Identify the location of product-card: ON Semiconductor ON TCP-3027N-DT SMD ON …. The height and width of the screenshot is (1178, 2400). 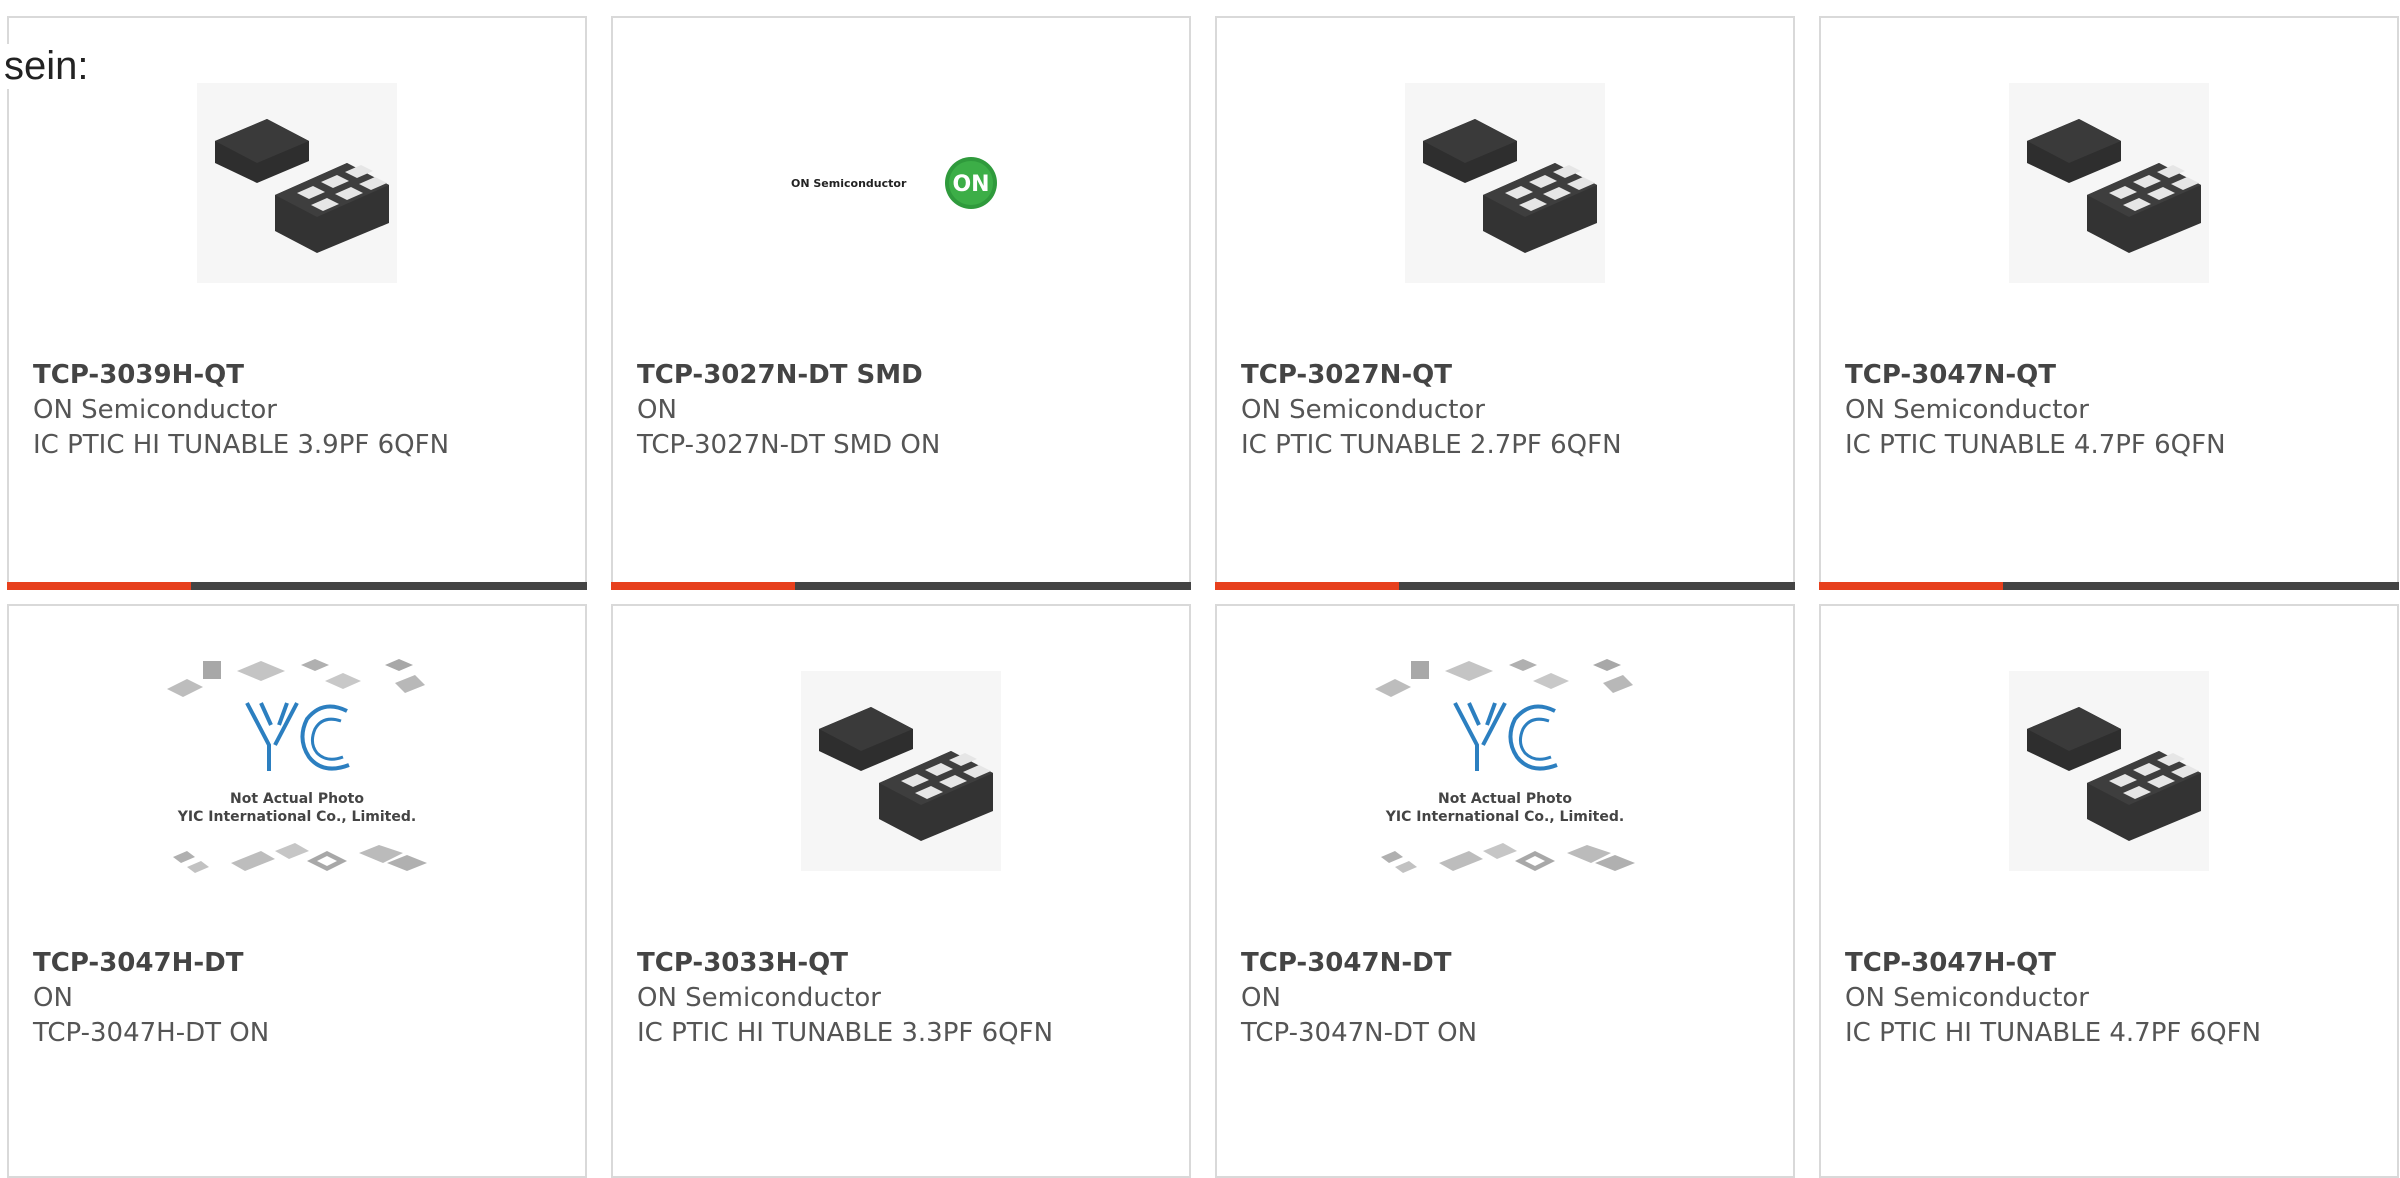
(901, 303).